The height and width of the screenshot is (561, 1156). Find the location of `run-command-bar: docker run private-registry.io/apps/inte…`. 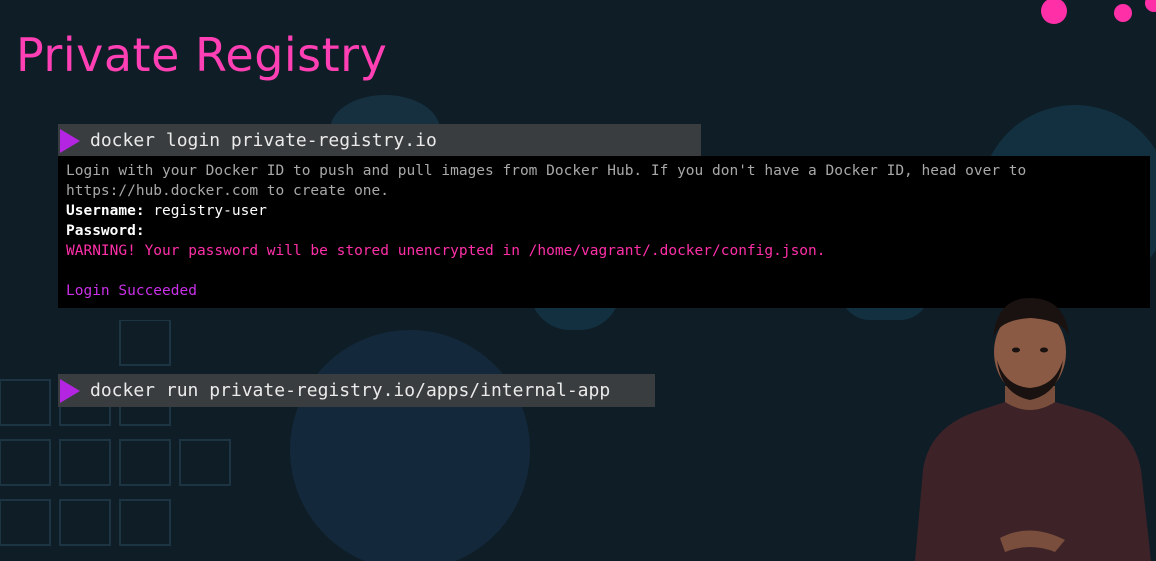

run-command-bar: docker run private-registry.io/apps/inte… is located at coordinates (356, 390).